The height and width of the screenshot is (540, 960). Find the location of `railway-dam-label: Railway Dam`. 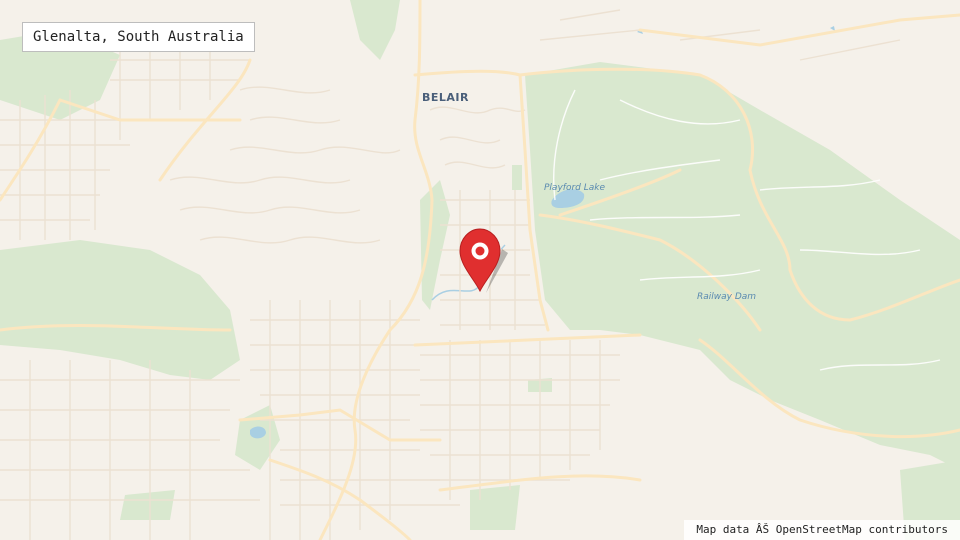

railway-dam-label: Railway Dam is located at coordinates (726, 297).